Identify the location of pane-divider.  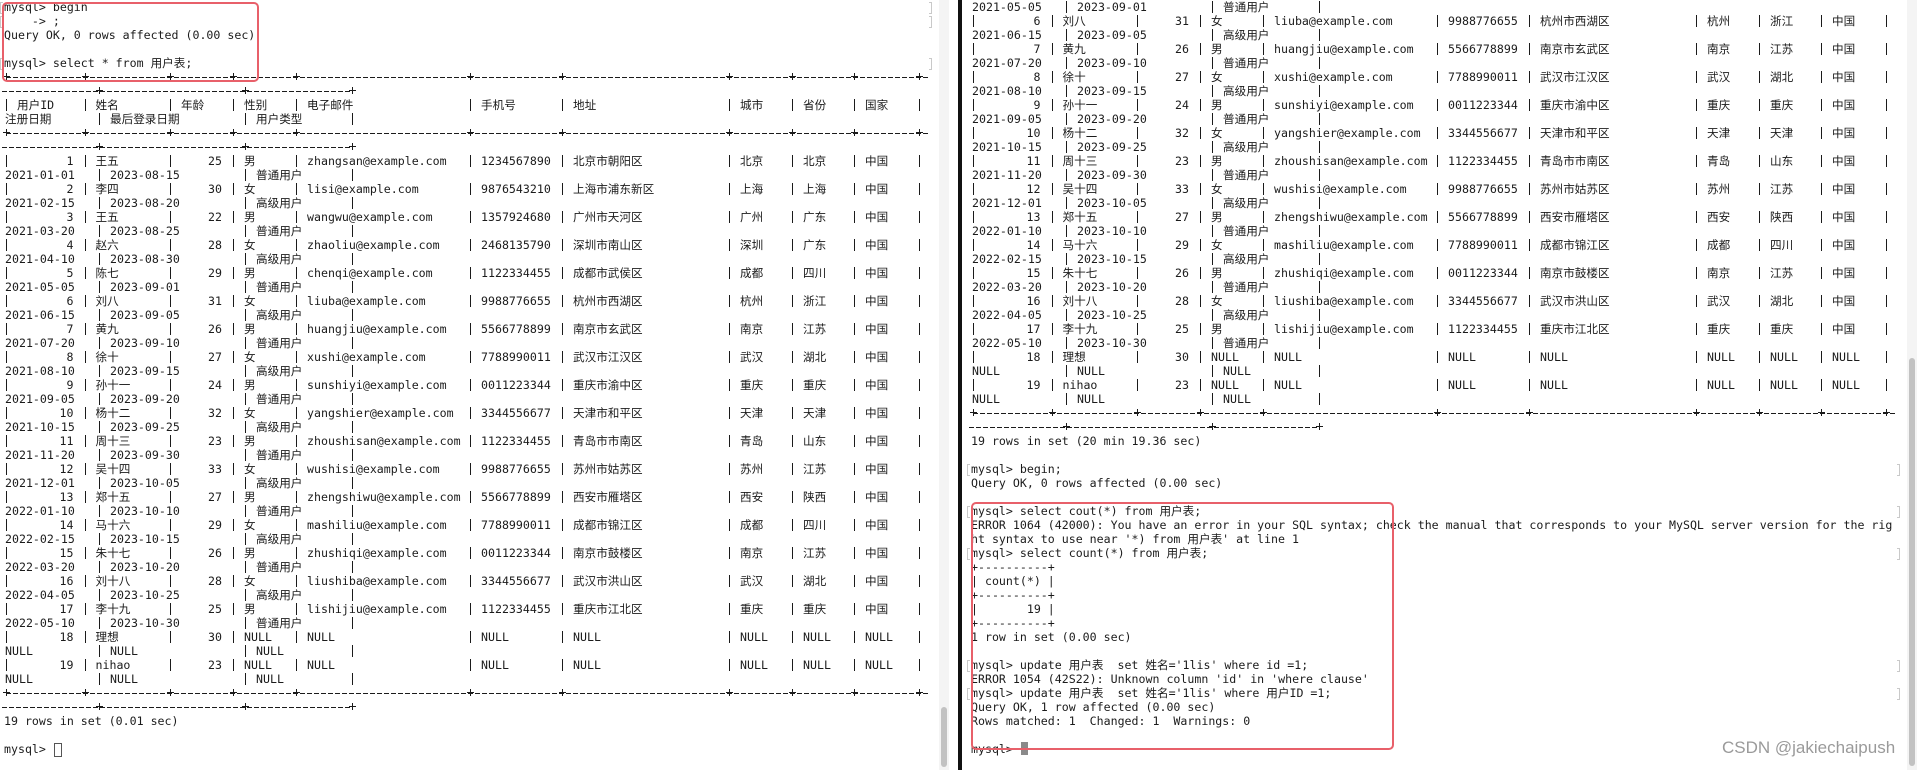
(960, 385).